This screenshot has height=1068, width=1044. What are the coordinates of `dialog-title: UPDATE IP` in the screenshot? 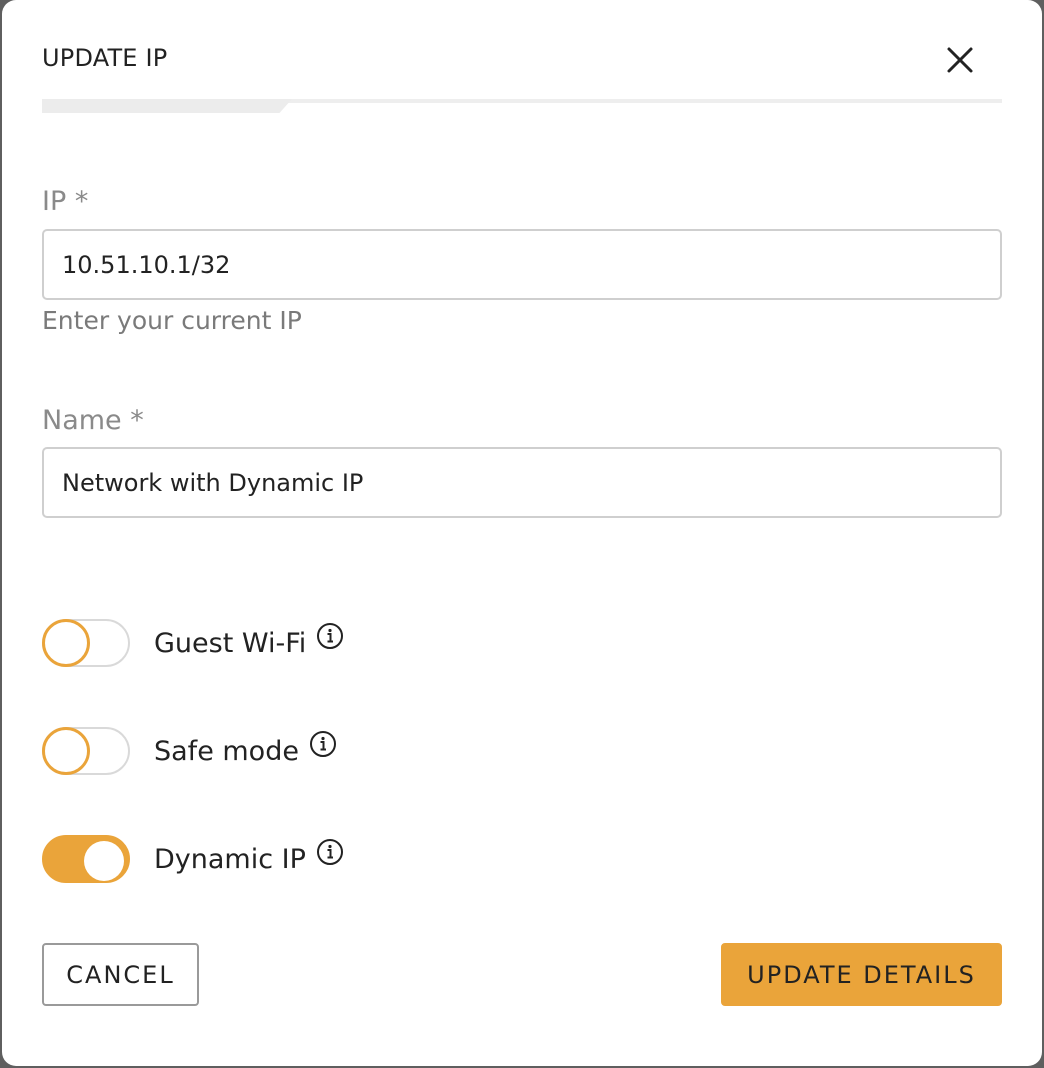 It's located at (105, 58).